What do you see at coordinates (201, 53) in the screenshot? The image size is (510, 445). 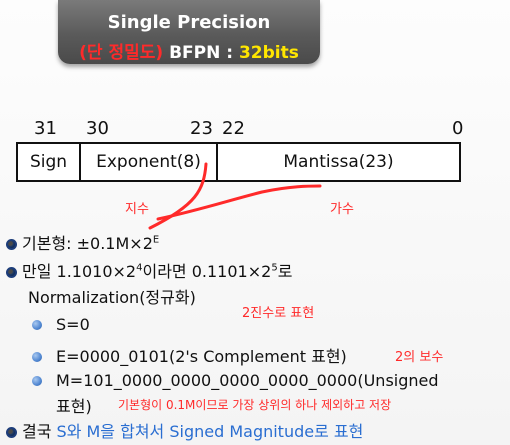 I see `subtitle-mid: BFPN :` at bounding box center [201, 53].